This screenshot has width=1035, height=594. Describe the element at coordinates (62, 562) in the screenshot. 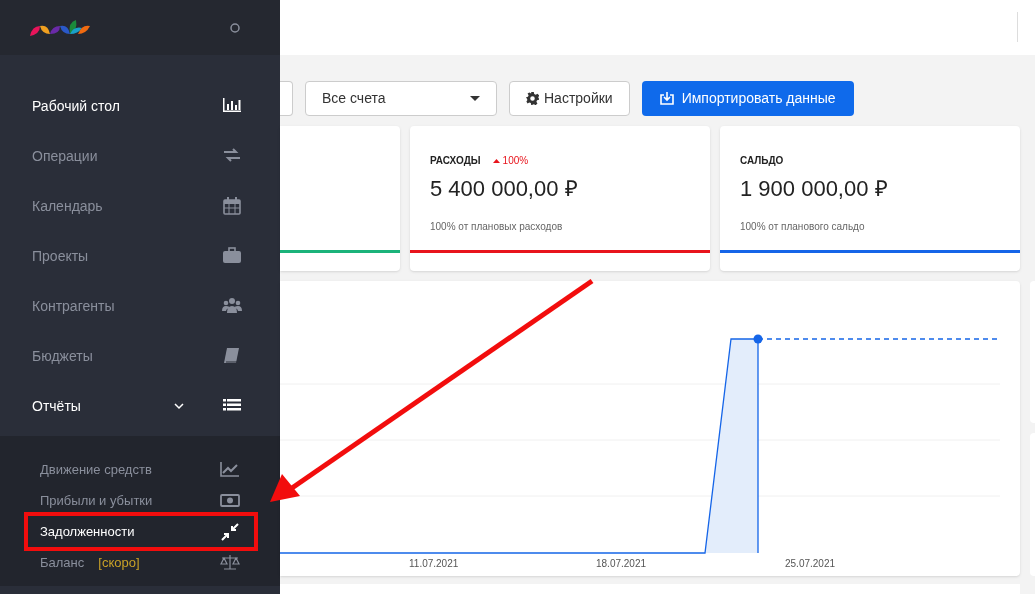

I see `submenu-item-label: Баланс` at that location.